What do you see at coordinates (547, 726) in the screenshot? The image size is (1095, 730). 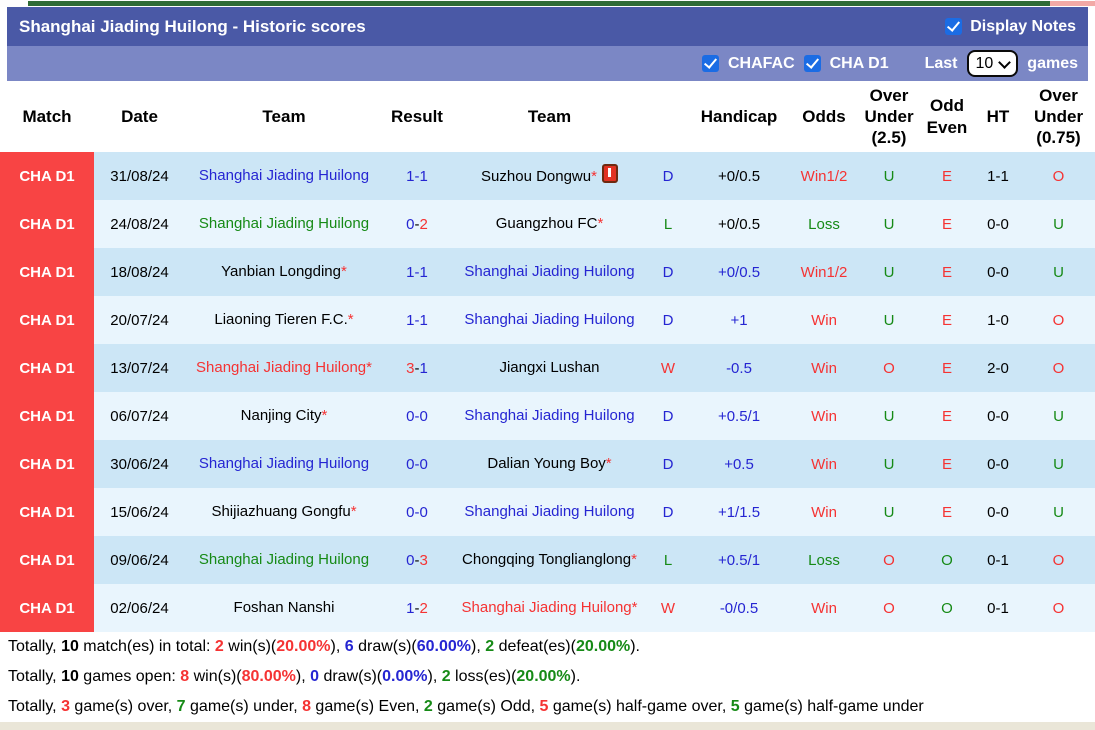 I see `page-bottom-strip` at bounding box center [547, 726].